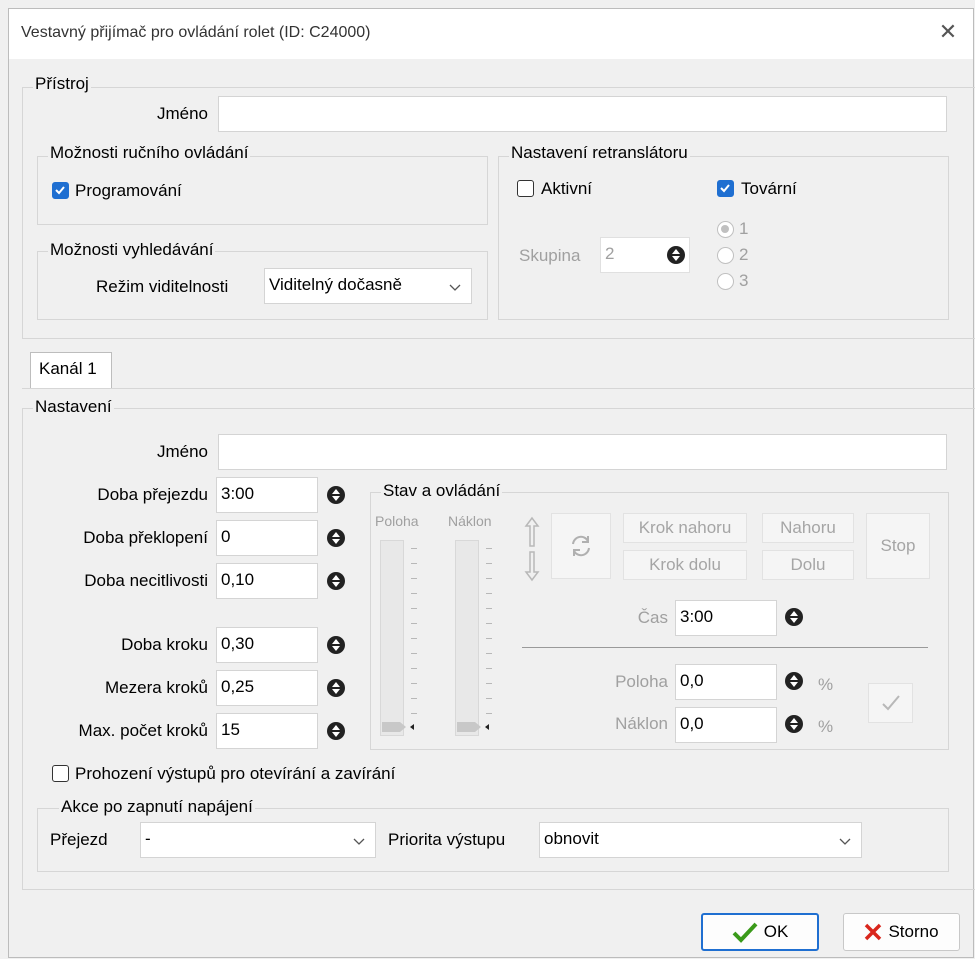 The height and width of the screenshot is (959, 975). I want to click on poweron-group-label: Akce po zapnutí napájení, so click(157, 807).